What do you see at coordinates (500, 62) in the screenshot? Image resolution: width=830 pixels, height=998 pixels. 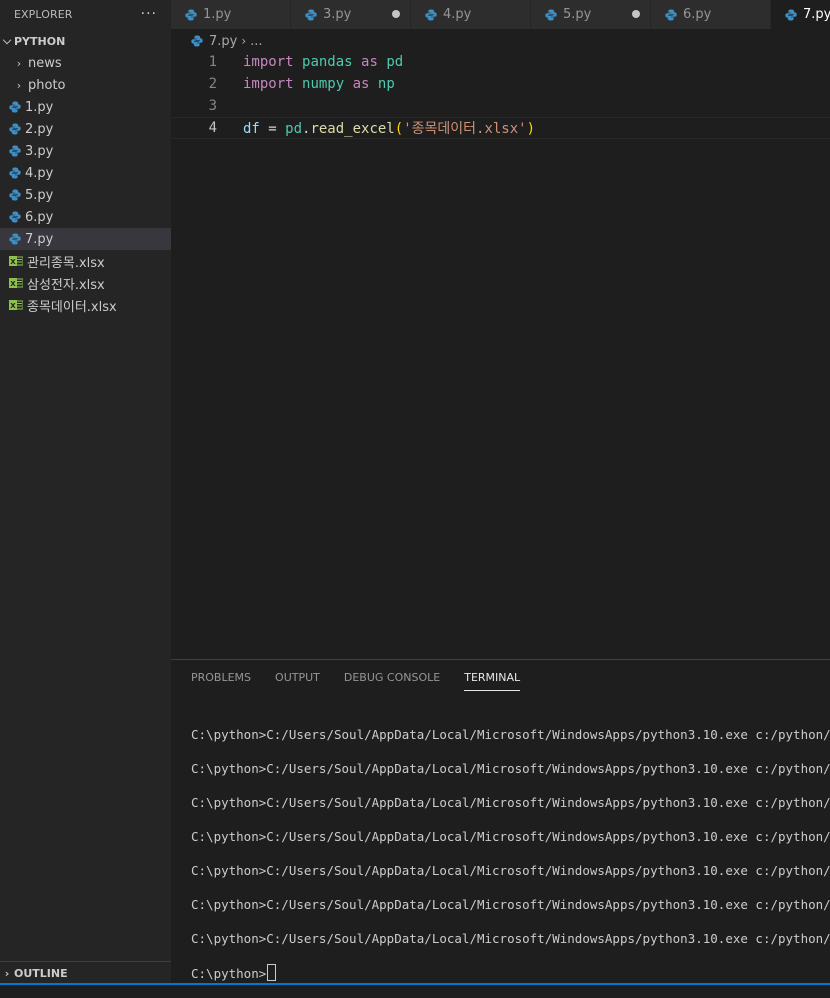 I see `code-line: 1 import pandas as pd` at bounding box center [500, 62].